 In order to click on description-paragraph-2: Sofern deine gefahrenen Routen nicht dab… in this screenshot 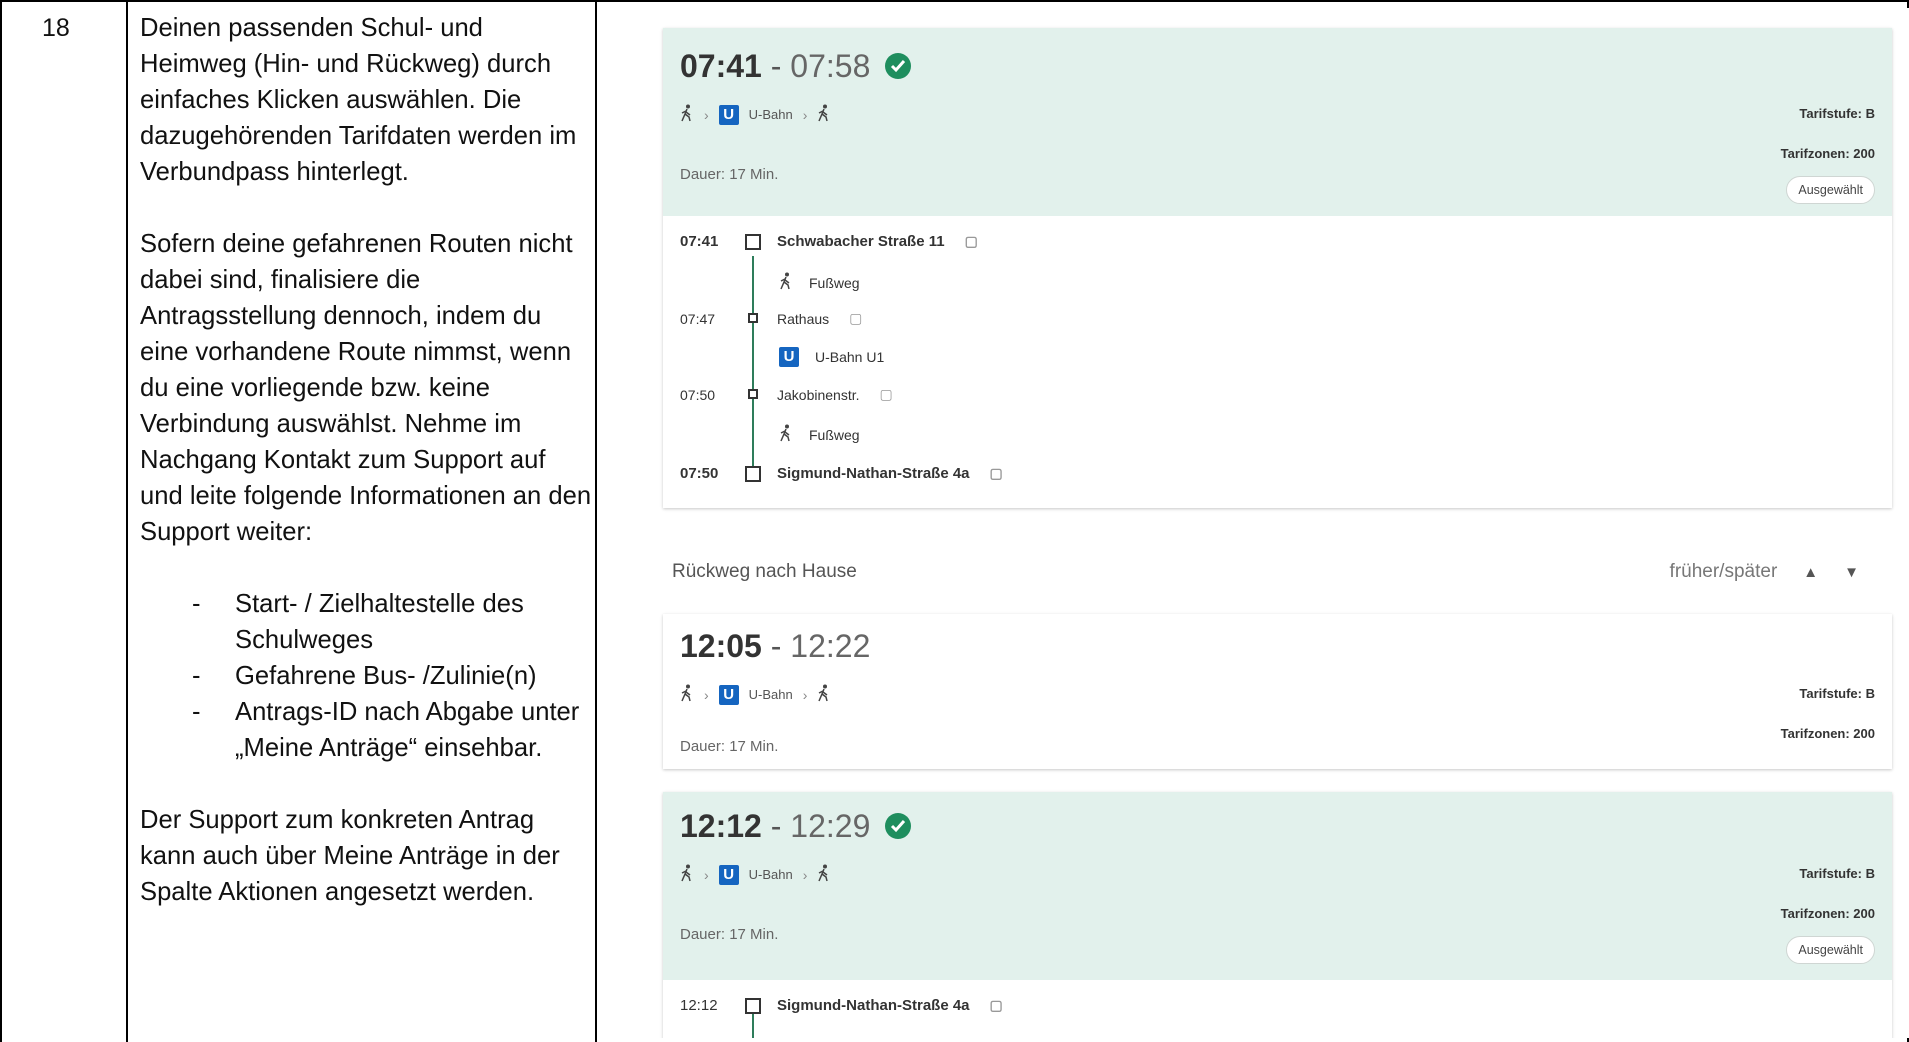, I will do `click(366, 388)`.